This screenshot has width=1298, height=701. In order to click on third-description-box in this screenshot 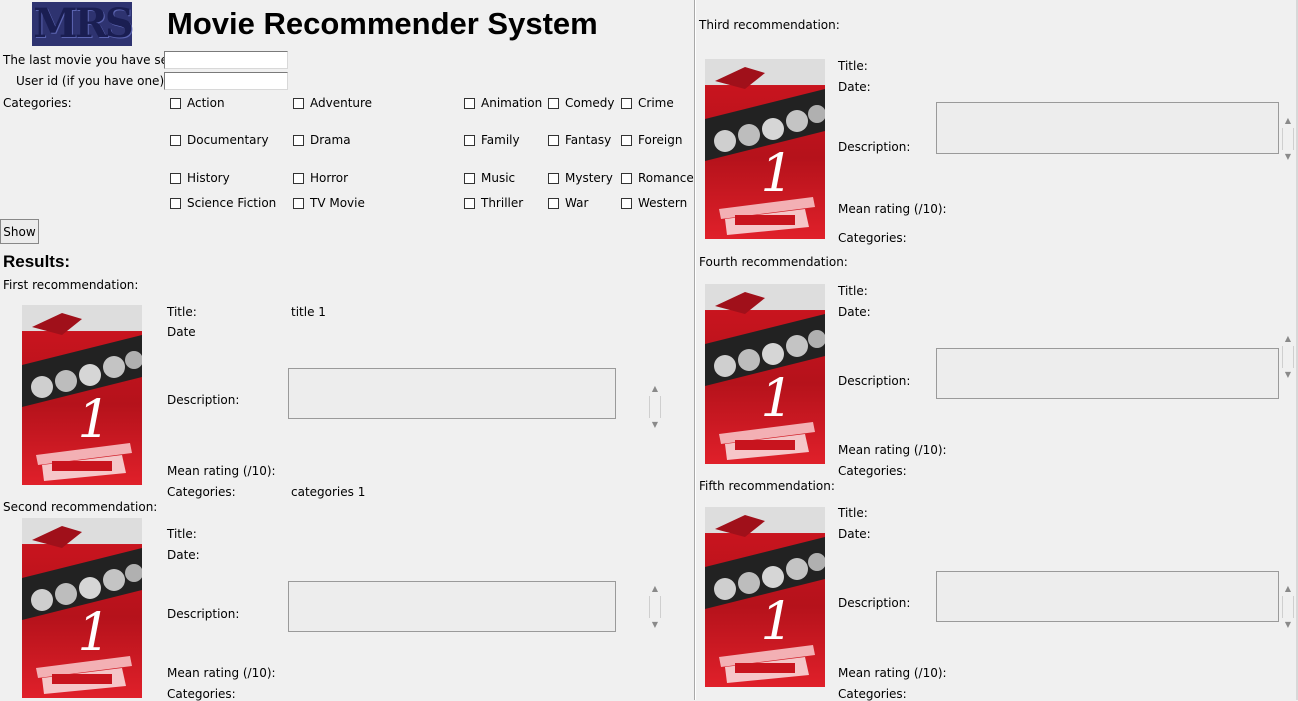, I will do `click(1107, 128)`.